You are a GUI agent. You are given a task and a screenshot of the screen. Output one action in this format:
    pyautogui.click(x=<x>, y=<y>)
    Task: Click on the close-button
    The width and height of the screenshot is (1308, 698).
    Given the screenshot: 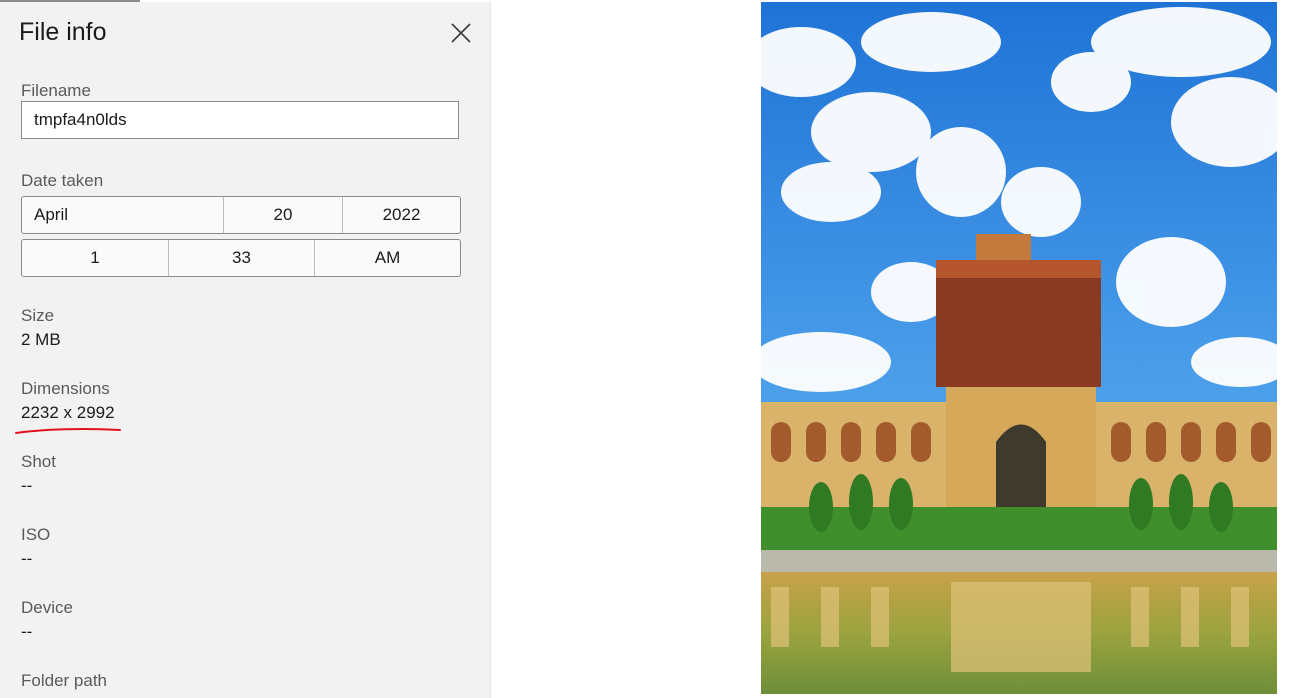 What is the action you would take?
    pyautogui.click(x=461, y=33)
    